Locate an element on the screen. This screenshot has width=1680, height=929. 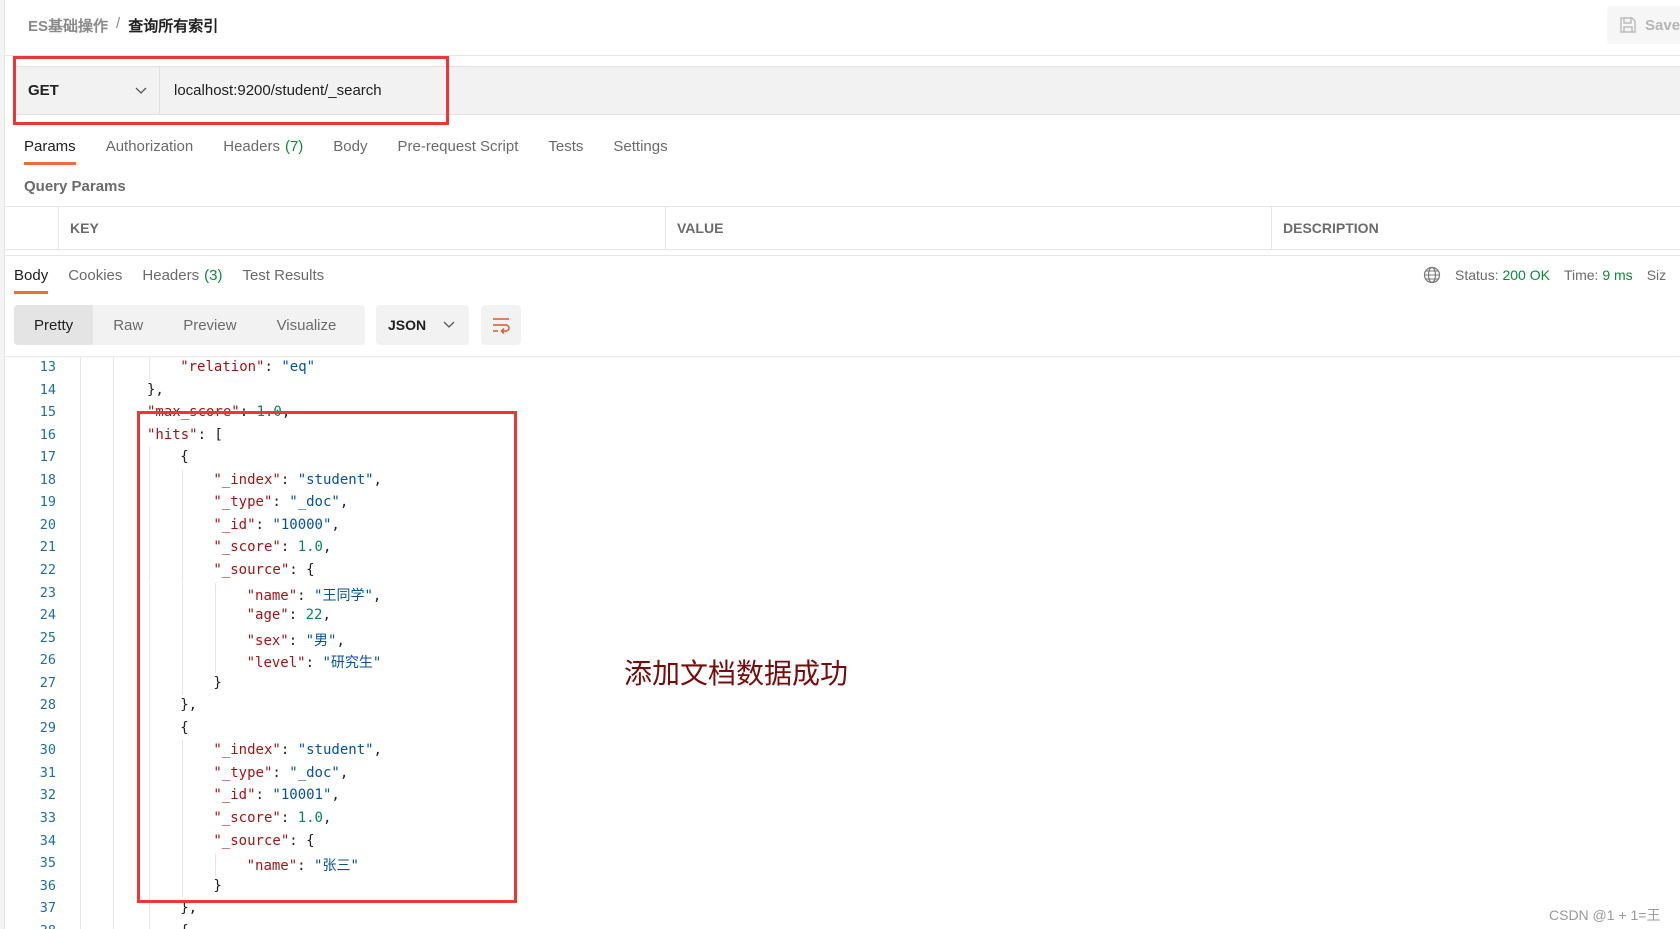
request-tab-pre-request-script: Pre-request Script is located at coordinates (458, 151).